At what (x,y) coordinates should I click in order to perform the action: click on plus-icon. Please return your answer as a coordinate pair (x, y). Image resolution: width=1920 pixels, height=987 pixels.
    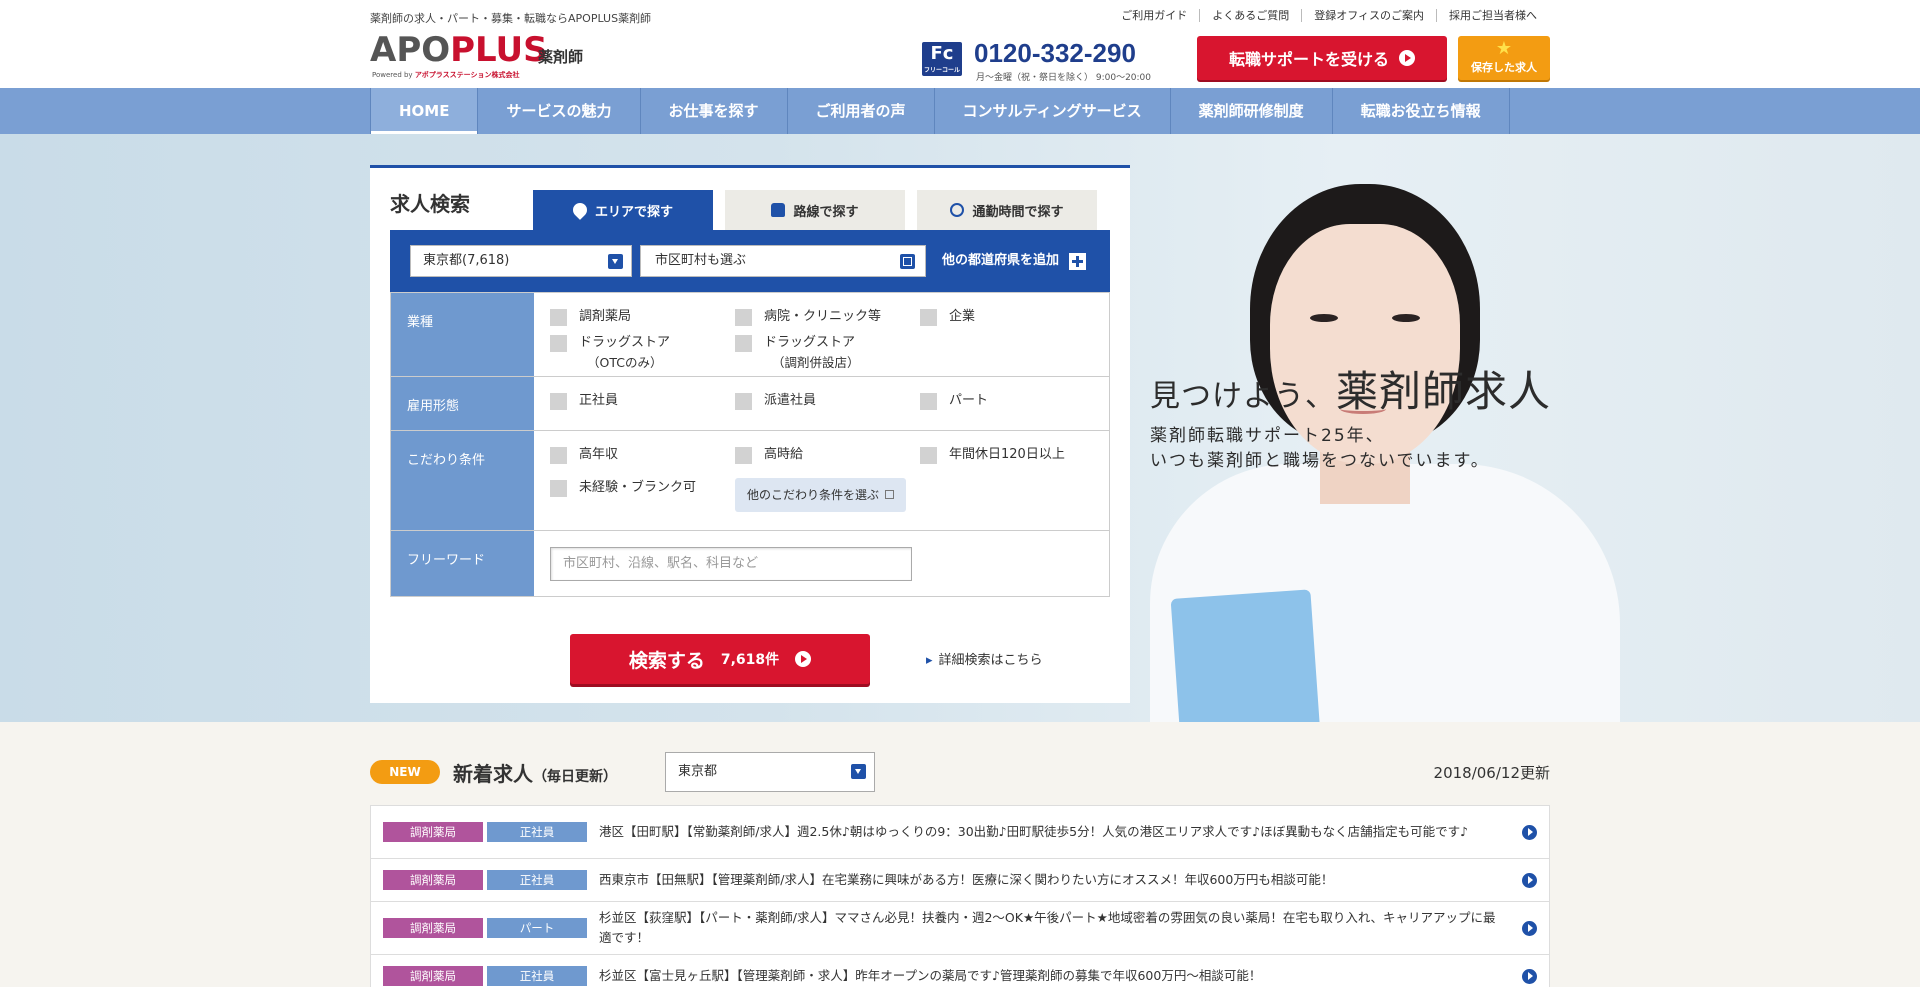
    Looking at the image, I should click on (1078, 261).